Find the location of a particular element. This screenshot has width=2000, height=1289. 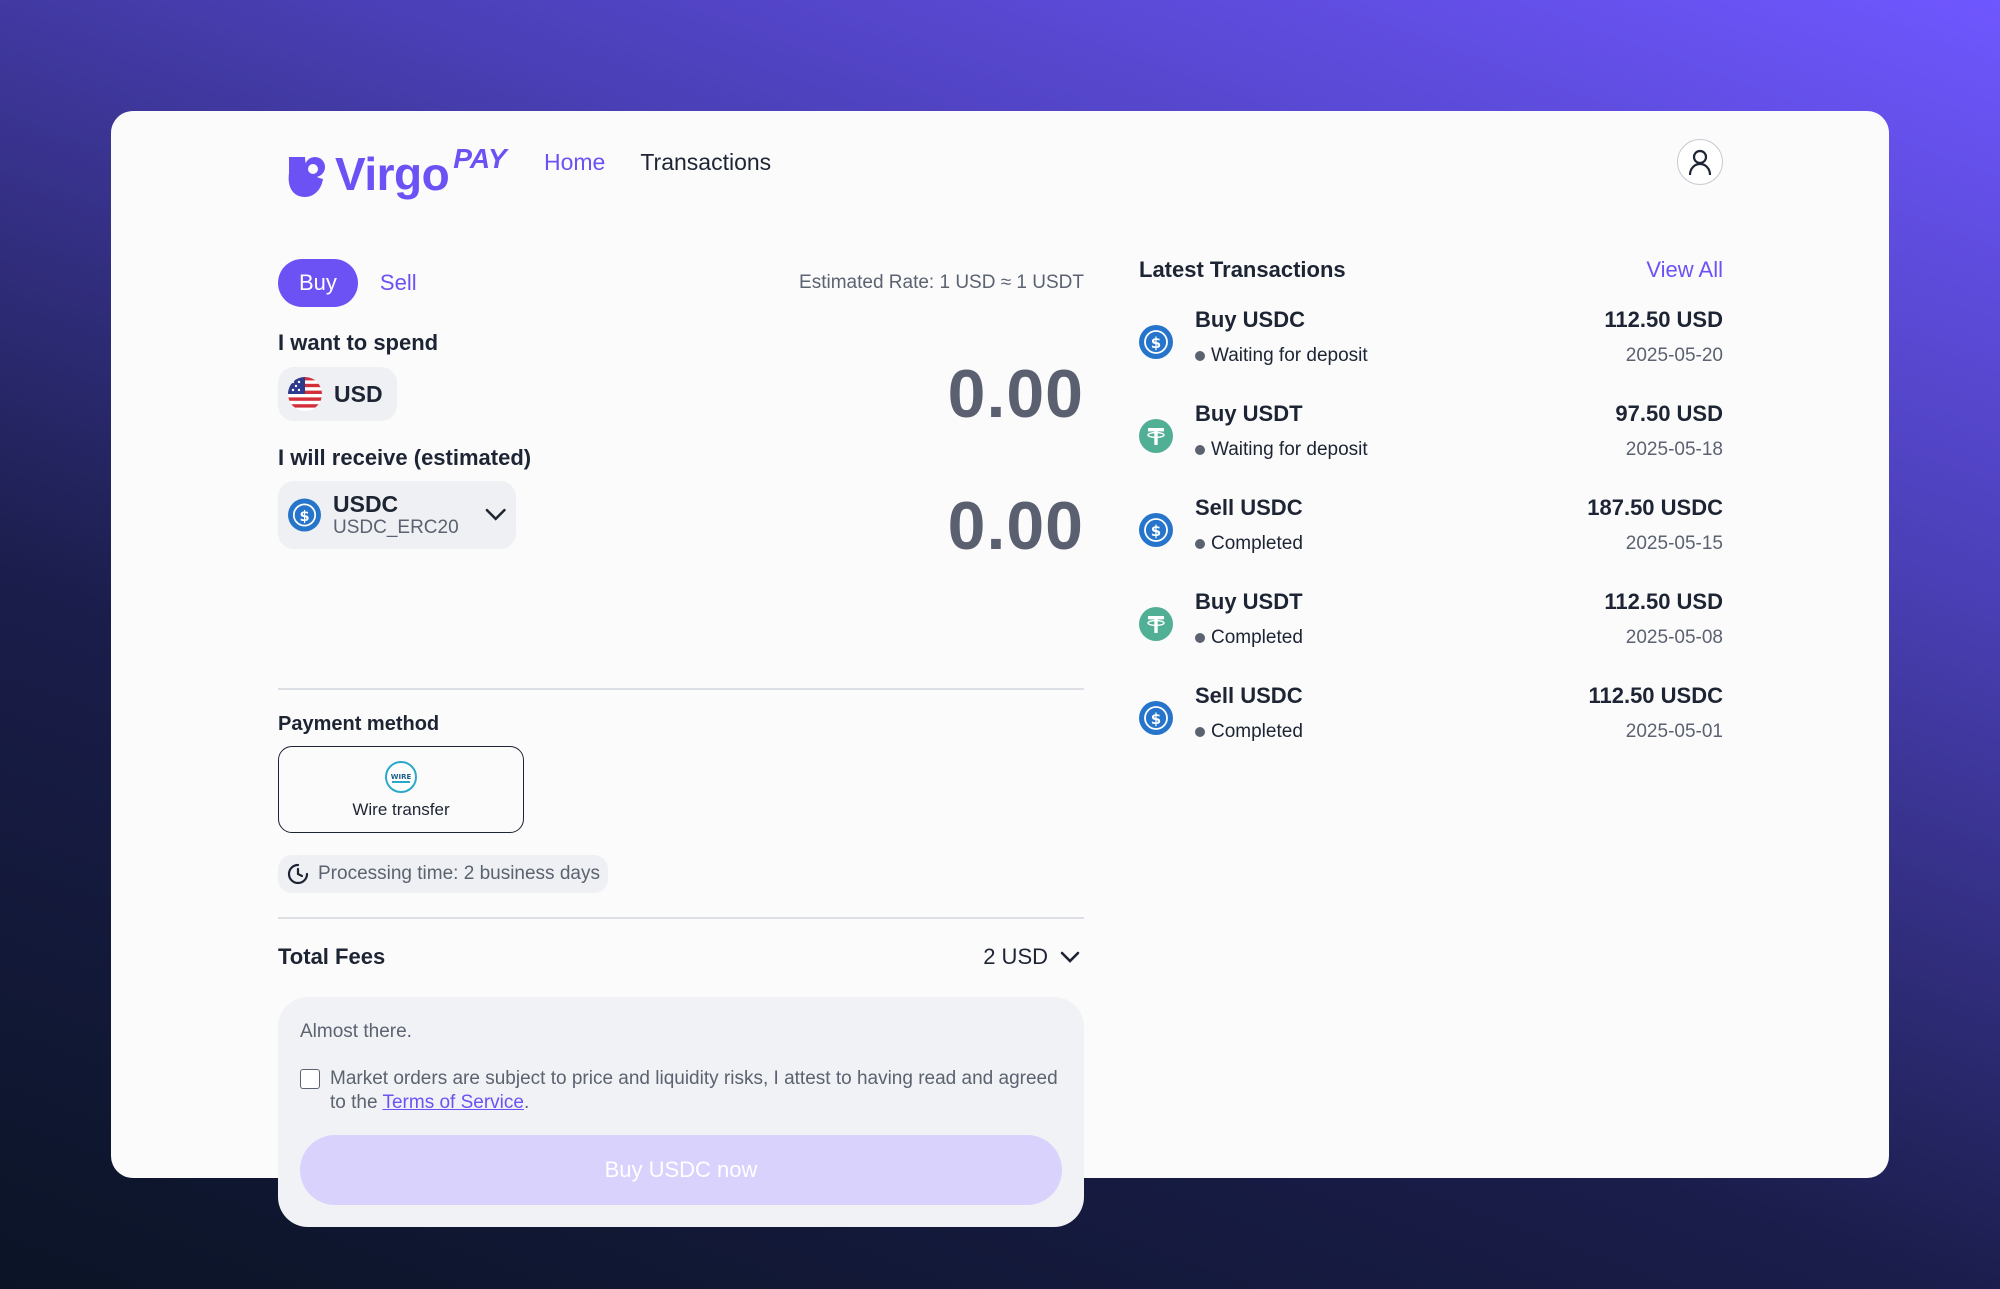

wire-badge-text: WIRE is located at coordinates (401, 777).